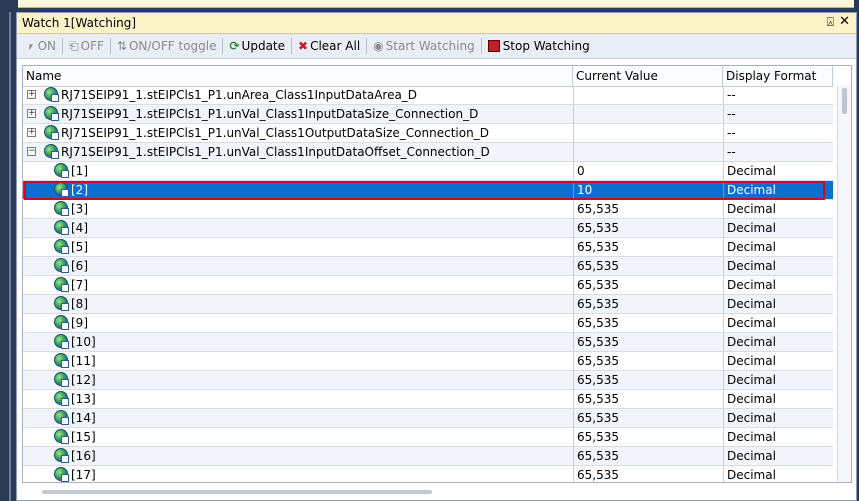 This screenshot has height=501, width=859. What do you see at coordinates (424, 46) in the screenshot?
I see `start-watching-button: ◉ Start Watching` at bounding box center [424, 46].